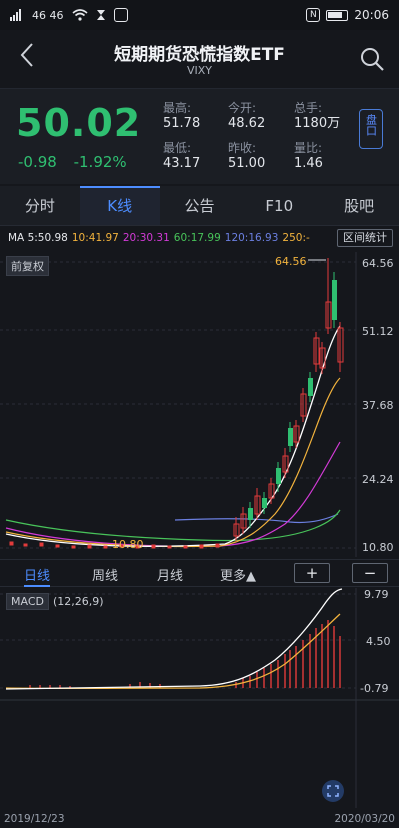 Image resolution: width=399 pixels, height=828 pixels. I want to click on stat-volume-ratio: 量比: 1.46, so click(308, 156).